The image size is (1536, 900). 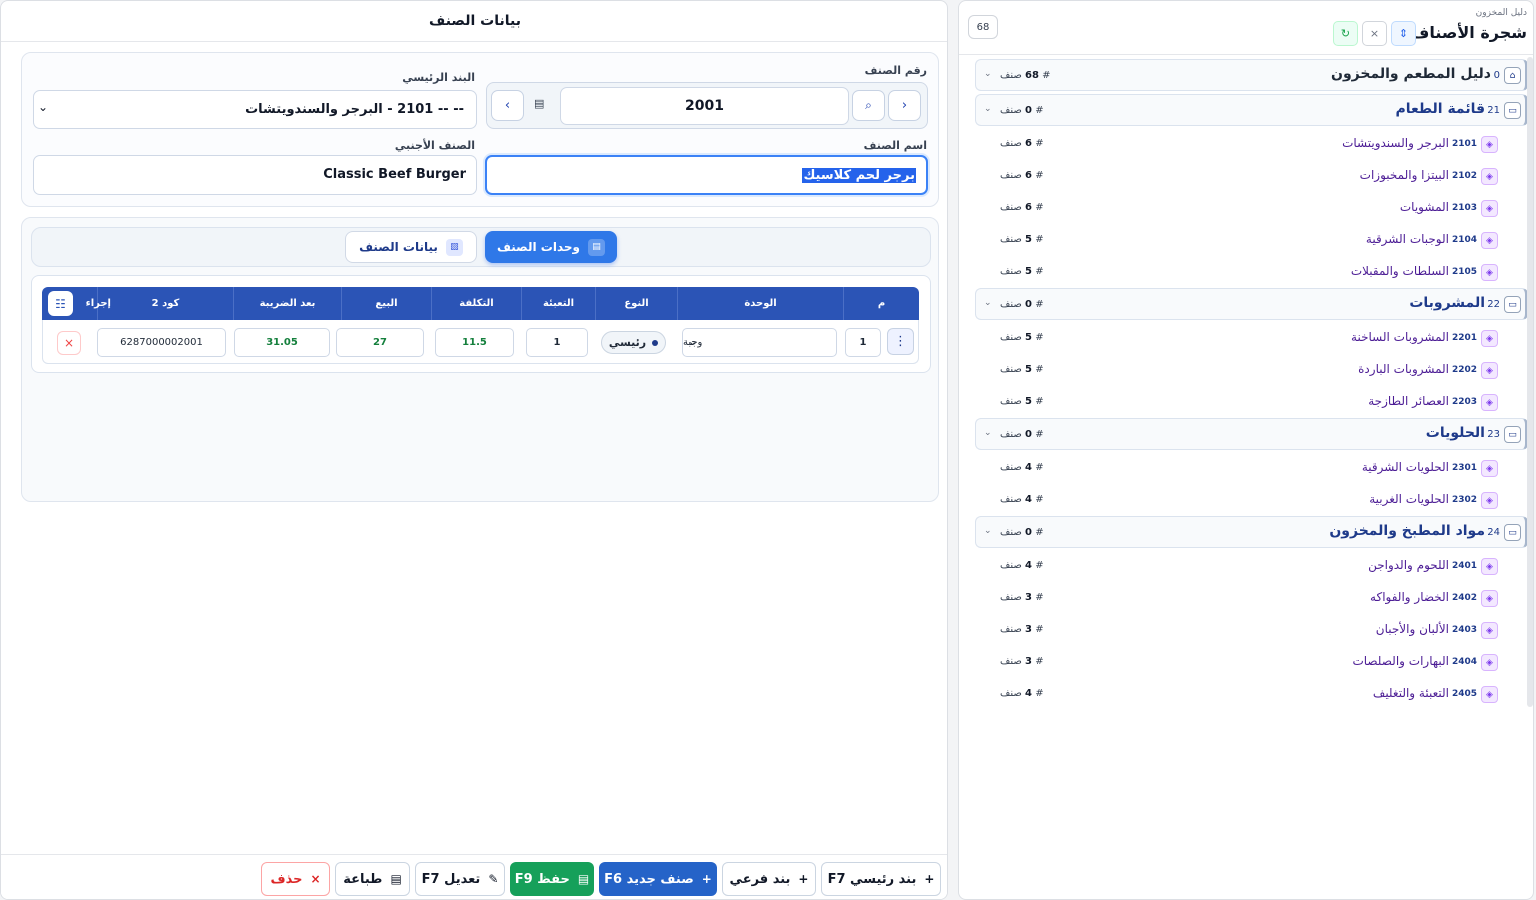 I want to click on node-count: # 5 صنف, so click(x=1022, y=239).